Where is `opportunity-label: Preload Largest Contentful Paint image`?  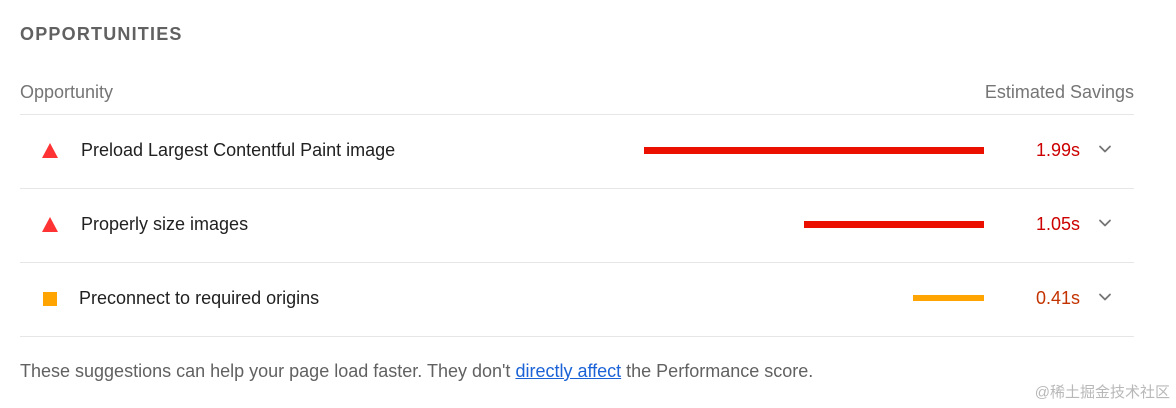 opportunity-label: Preload Largest Contentful Paint image is located at coordinates (238, 150).